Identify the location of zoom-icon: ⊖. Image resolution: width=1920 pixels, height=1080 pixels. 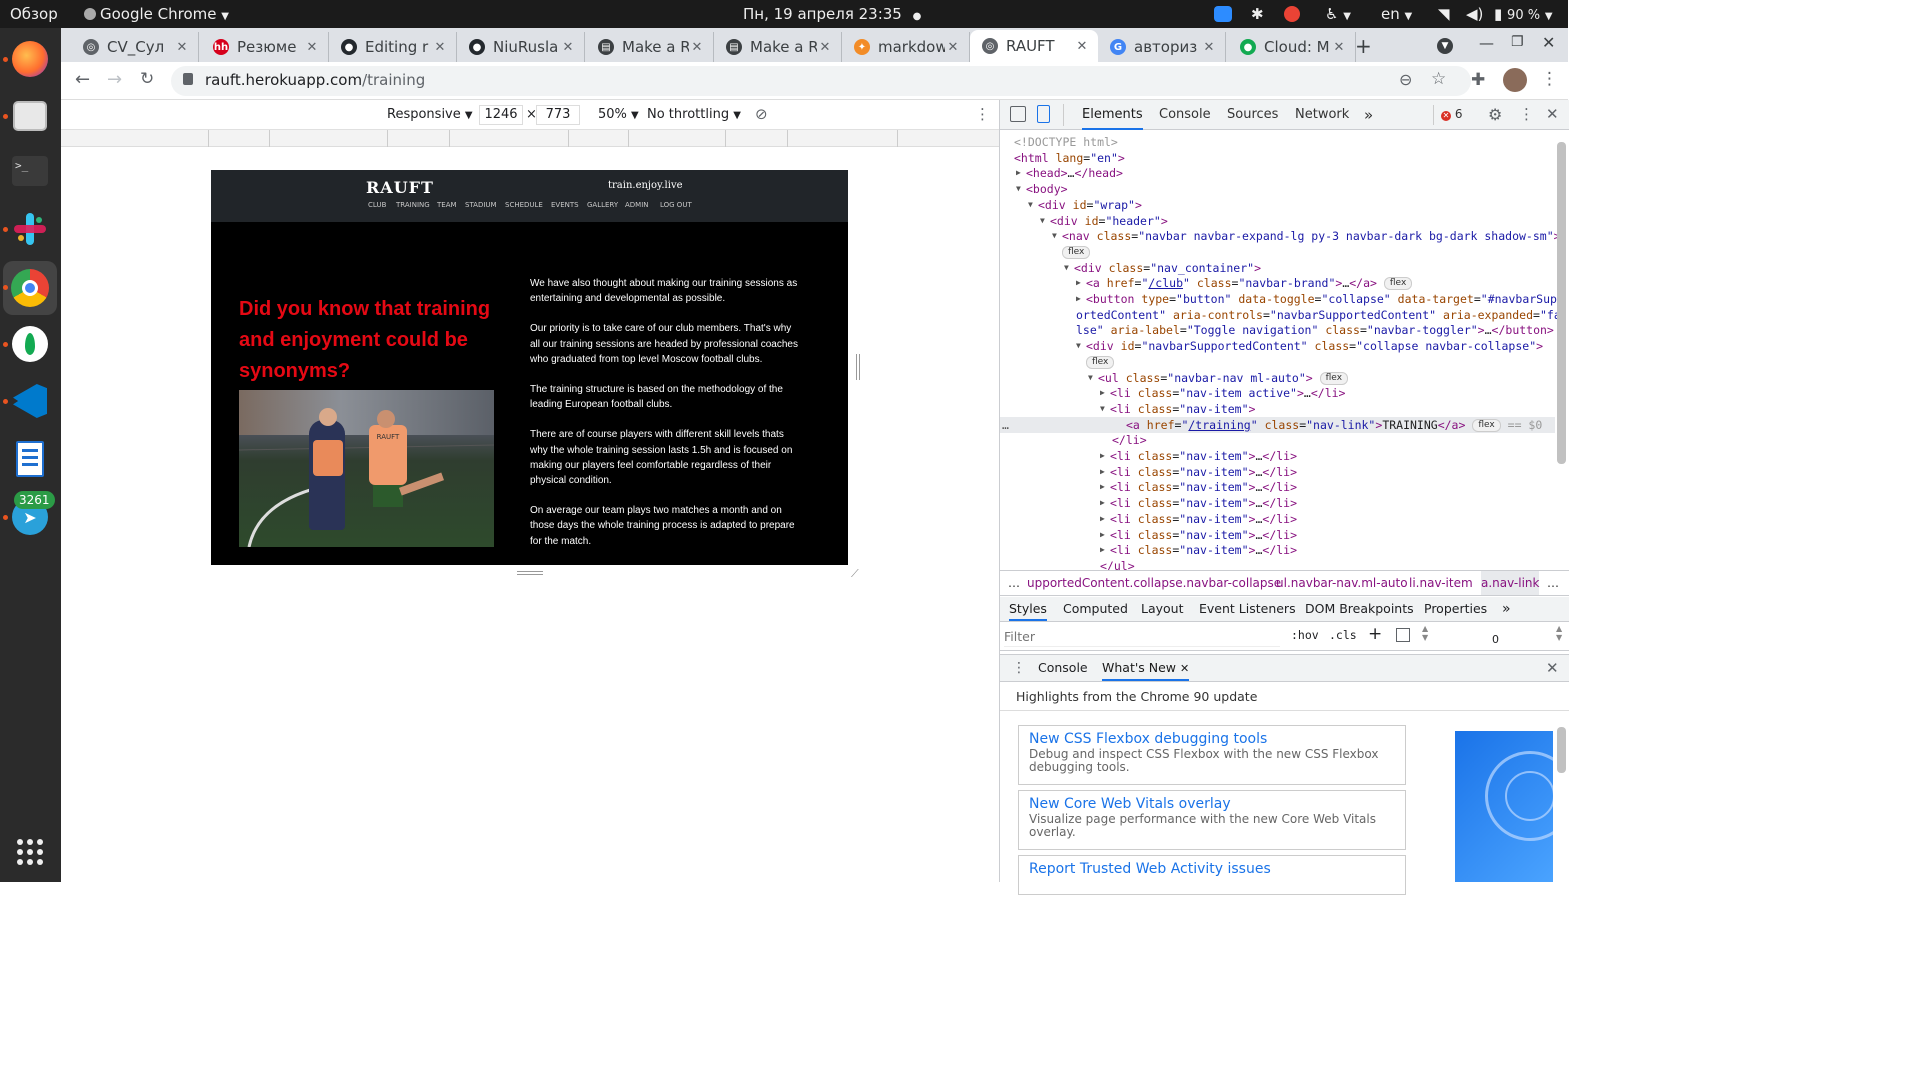
(1405, 79).